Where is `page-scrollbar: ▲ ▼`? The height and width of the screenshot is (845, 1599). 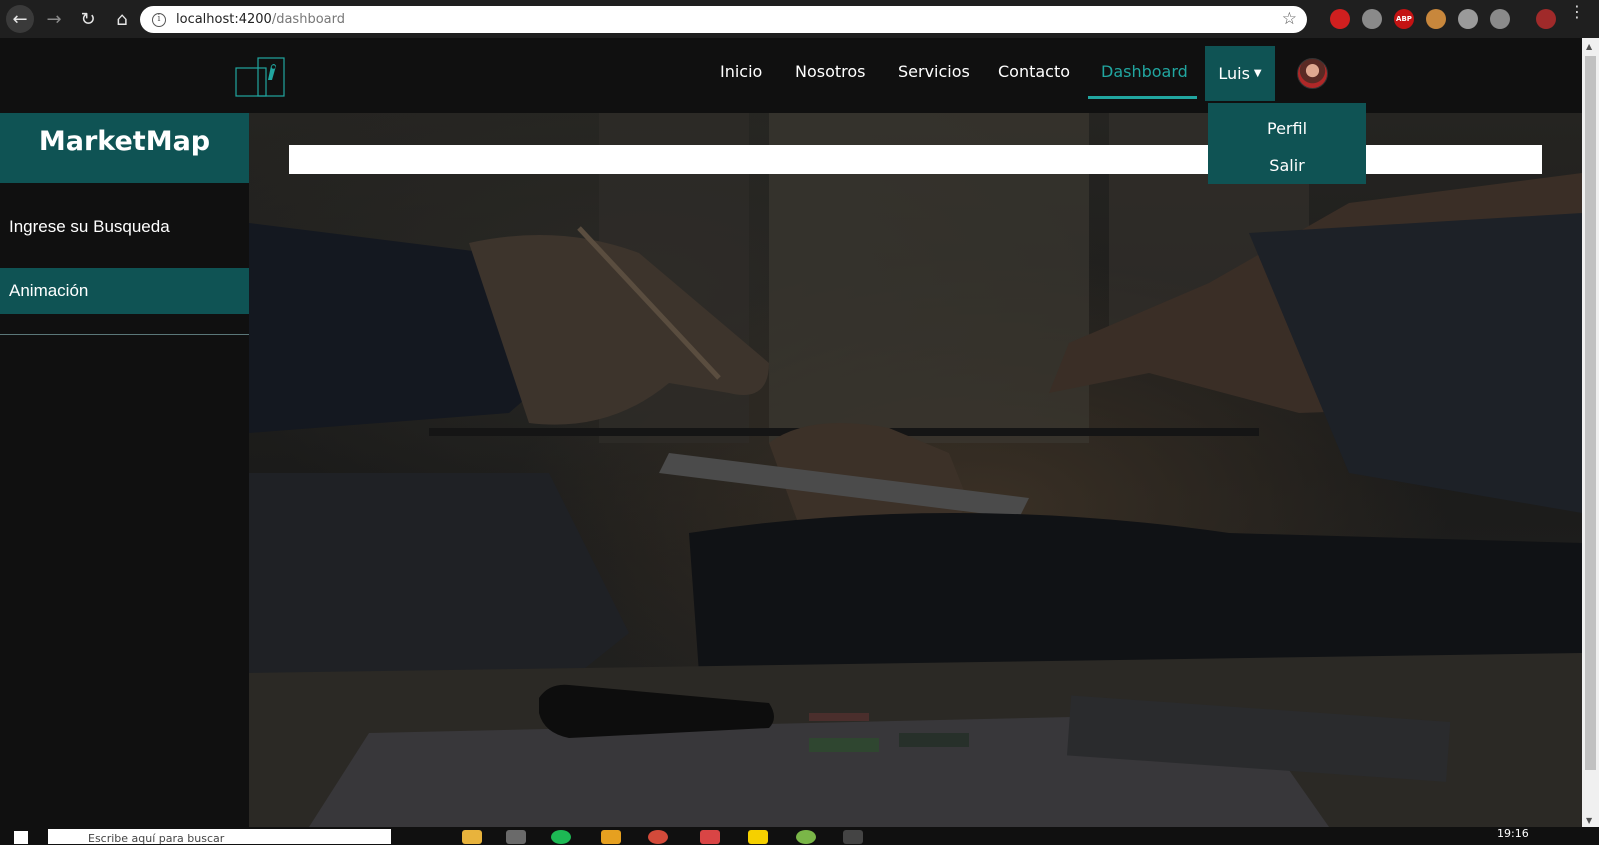 page-scrollbar: ▲ ▼ is located at coordinates (1590, 432).